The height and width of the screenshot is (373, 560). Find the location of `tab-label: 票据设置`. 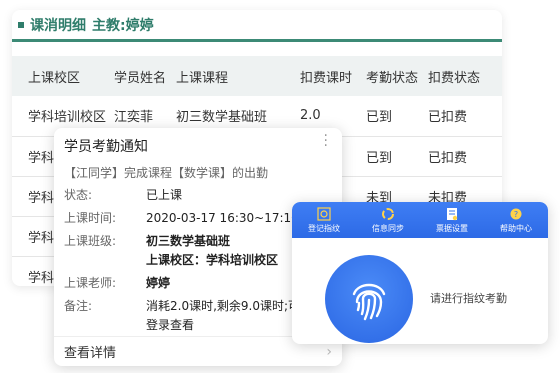

tab-label: 票据设置 is located at coordinates (452, 228).